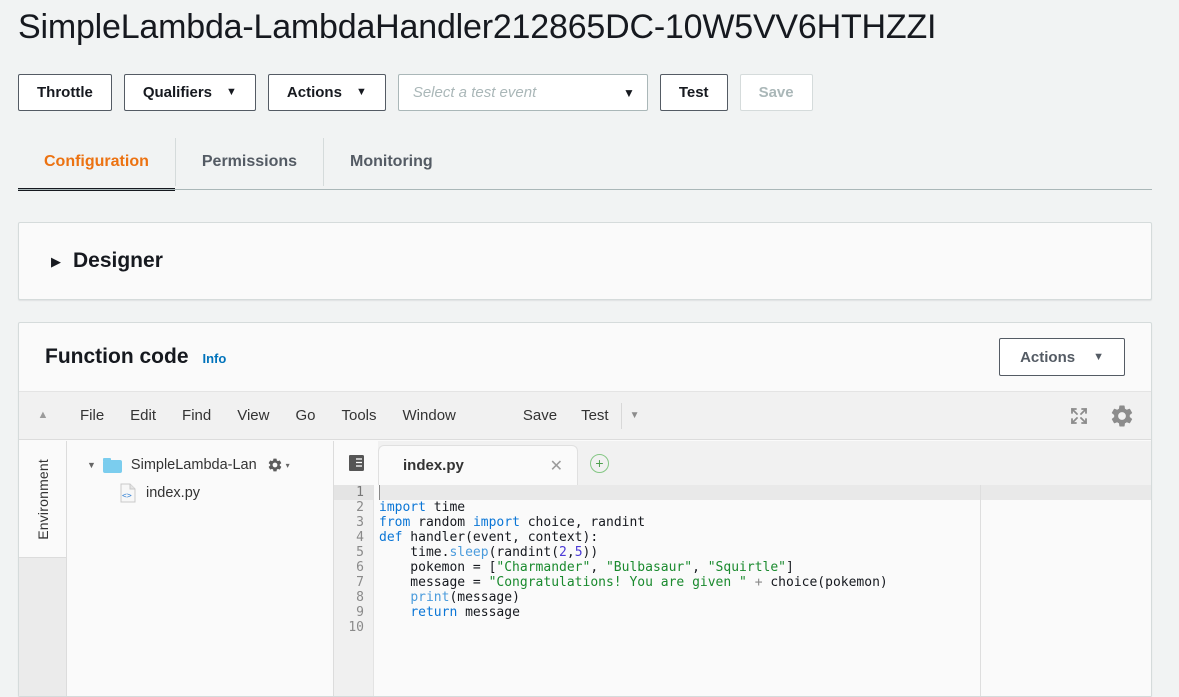 This screenshot has width=1179, height=697. I want to click on menu-tools: Tools, so click(358, 416).